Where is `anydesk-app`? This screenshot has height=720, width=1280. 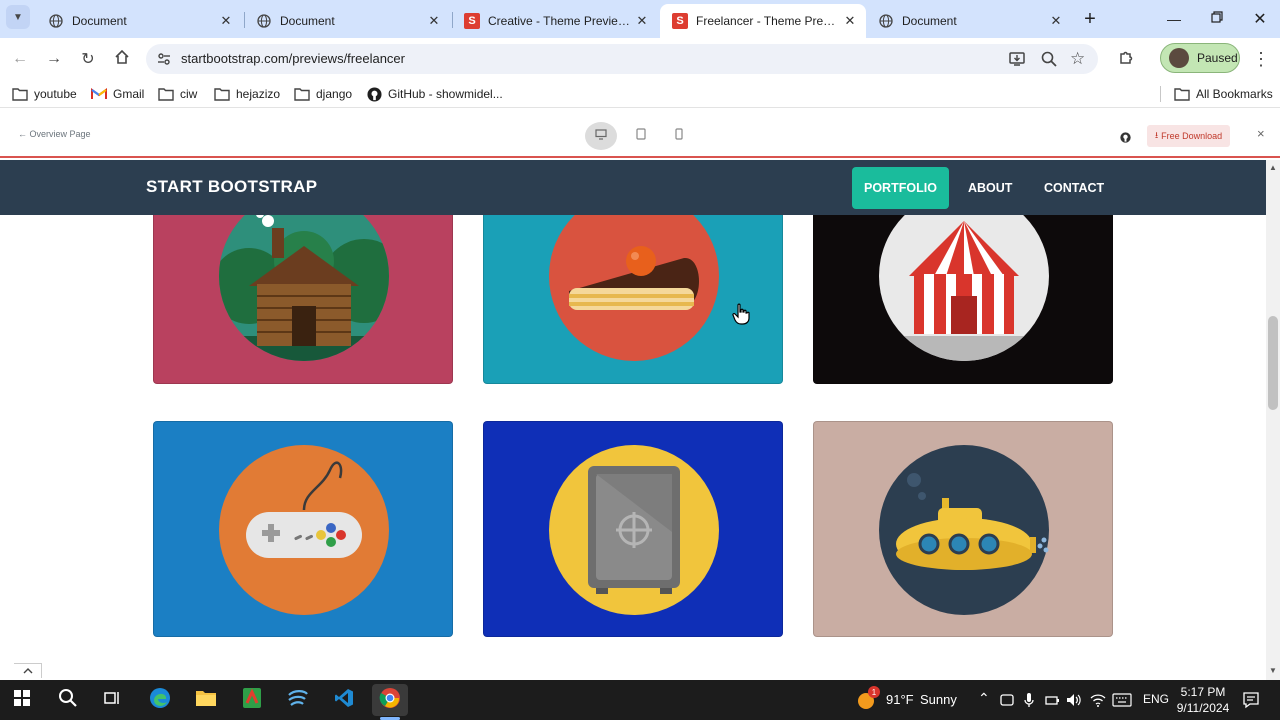
anydesk-app is located at coordinates (298, 700).